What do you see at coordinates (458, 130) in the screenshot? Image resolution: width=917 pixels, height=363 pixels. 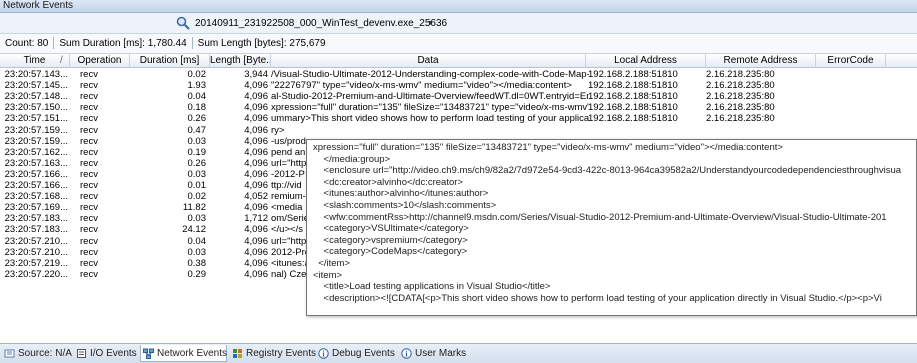 I see `table-row: 23:20:57.159... recv 0.47 4,096 ry>` at bounding box center [458, 130].